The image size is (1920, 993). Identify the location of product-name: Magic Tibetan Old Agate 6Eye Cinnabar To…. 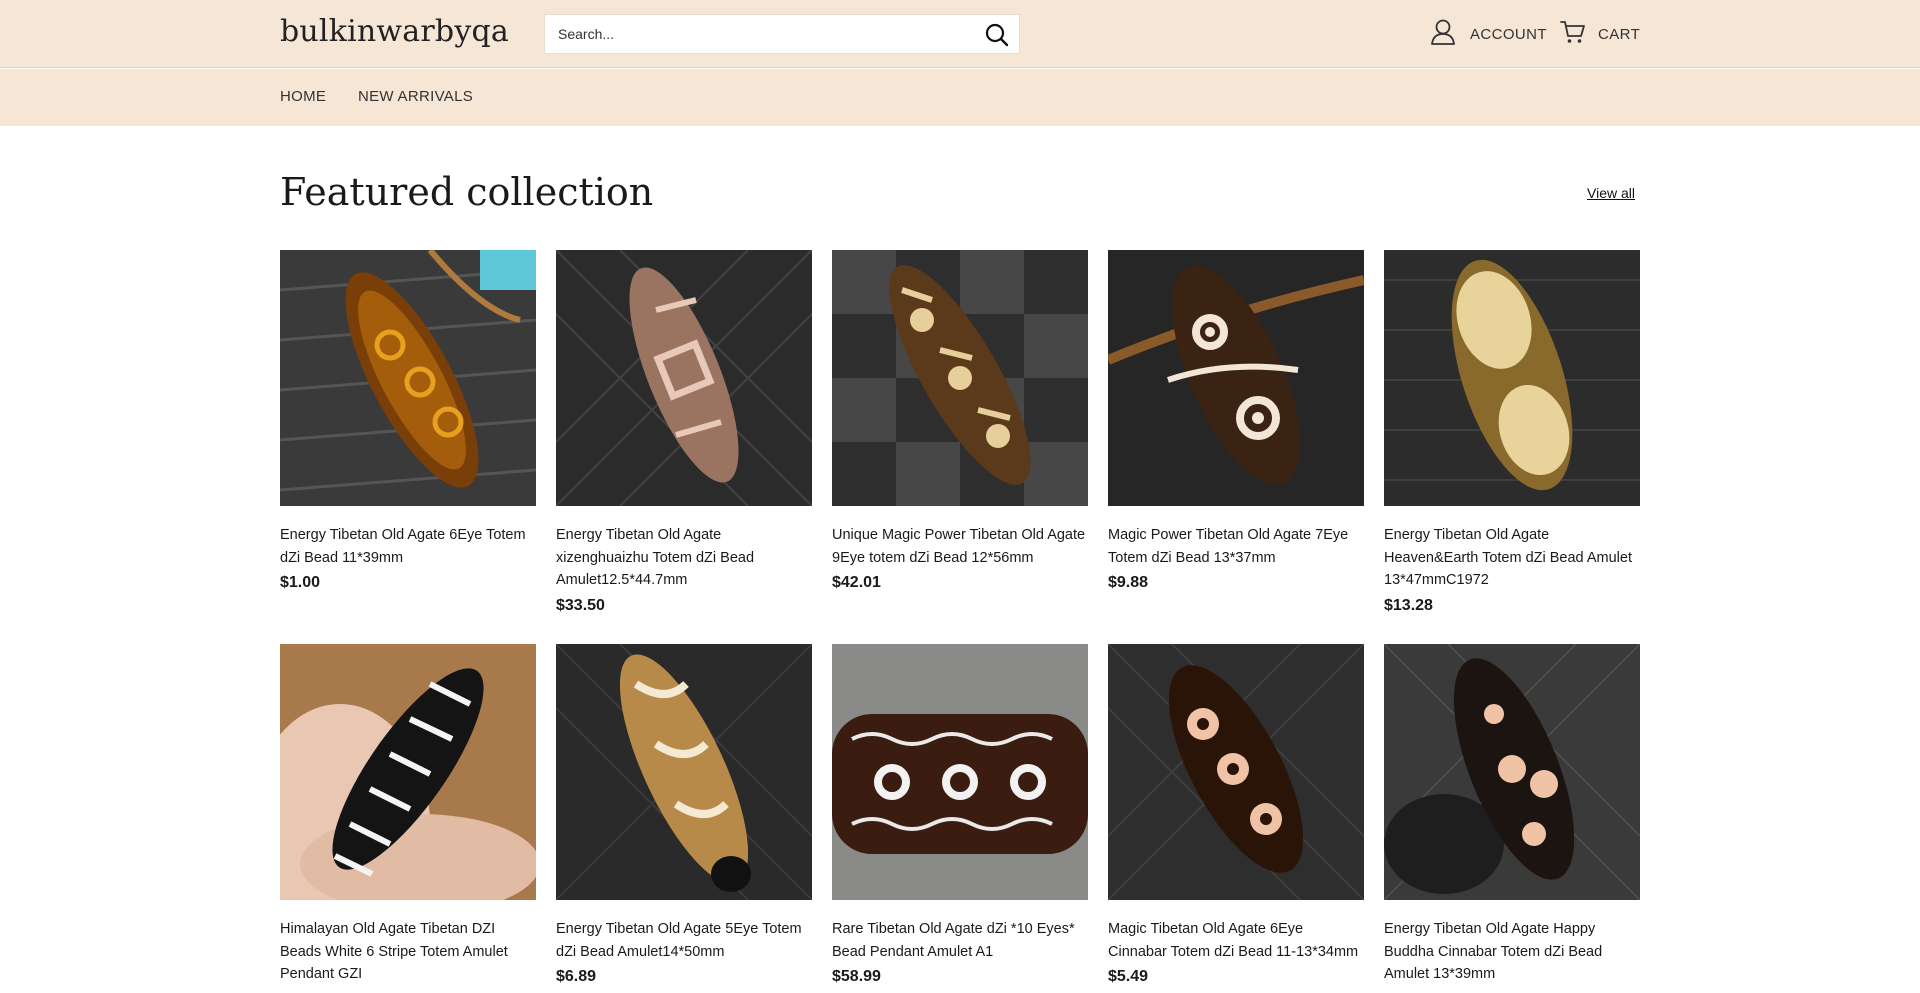
(1236, 940).